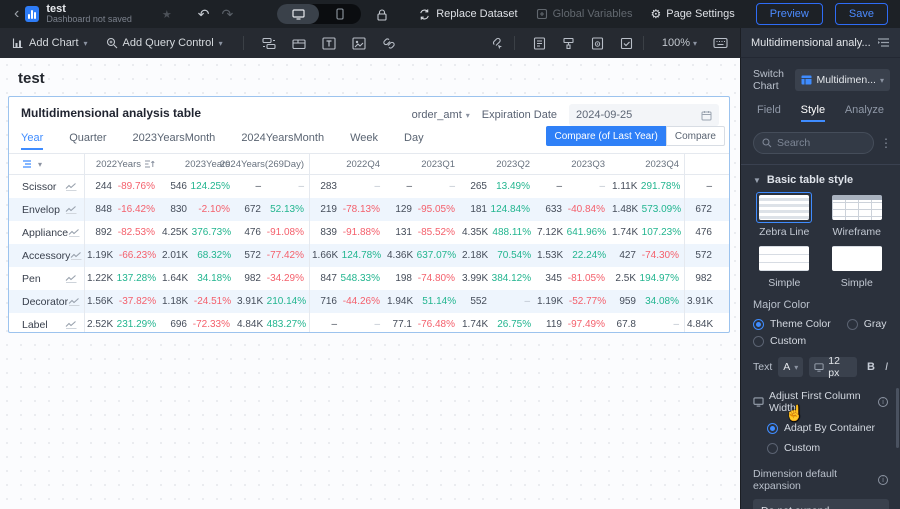 The height and width of the screenshot is (509, 900). What do you see at coordinates (228, 14) in the screenshot?
I see `redo-icon: ↷` at bounding box center [228, 14].